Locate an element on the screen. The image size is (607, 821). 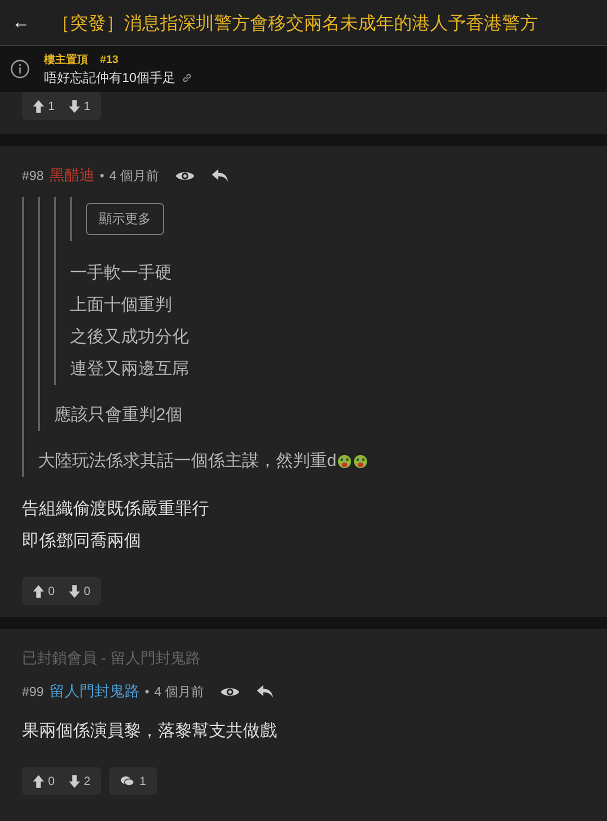
quote-text: 一手軟一手硬 is located at coordinates (121, 273).